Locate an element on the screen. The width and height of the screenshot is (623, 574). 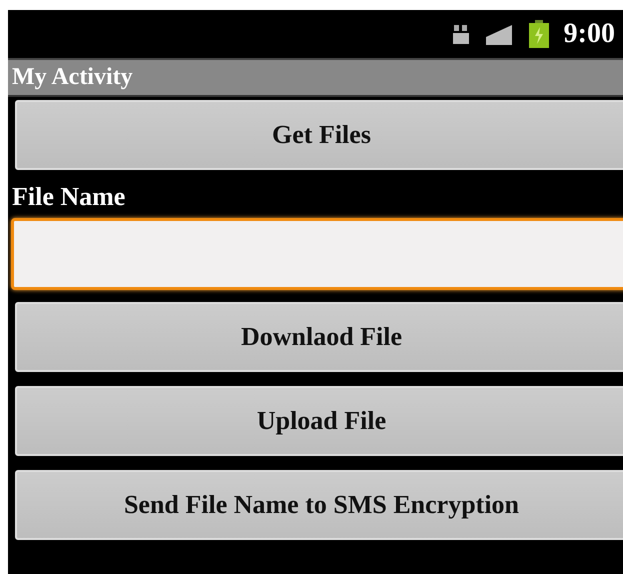
app-title-bar: My Activity is located at coordinates (315, 78).